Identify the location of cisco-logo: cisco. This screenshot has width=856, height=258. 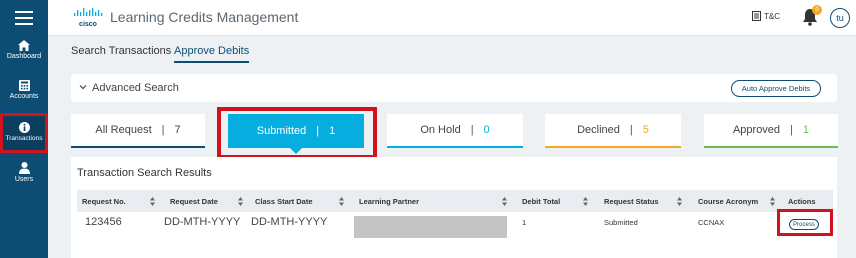
(88, 18).